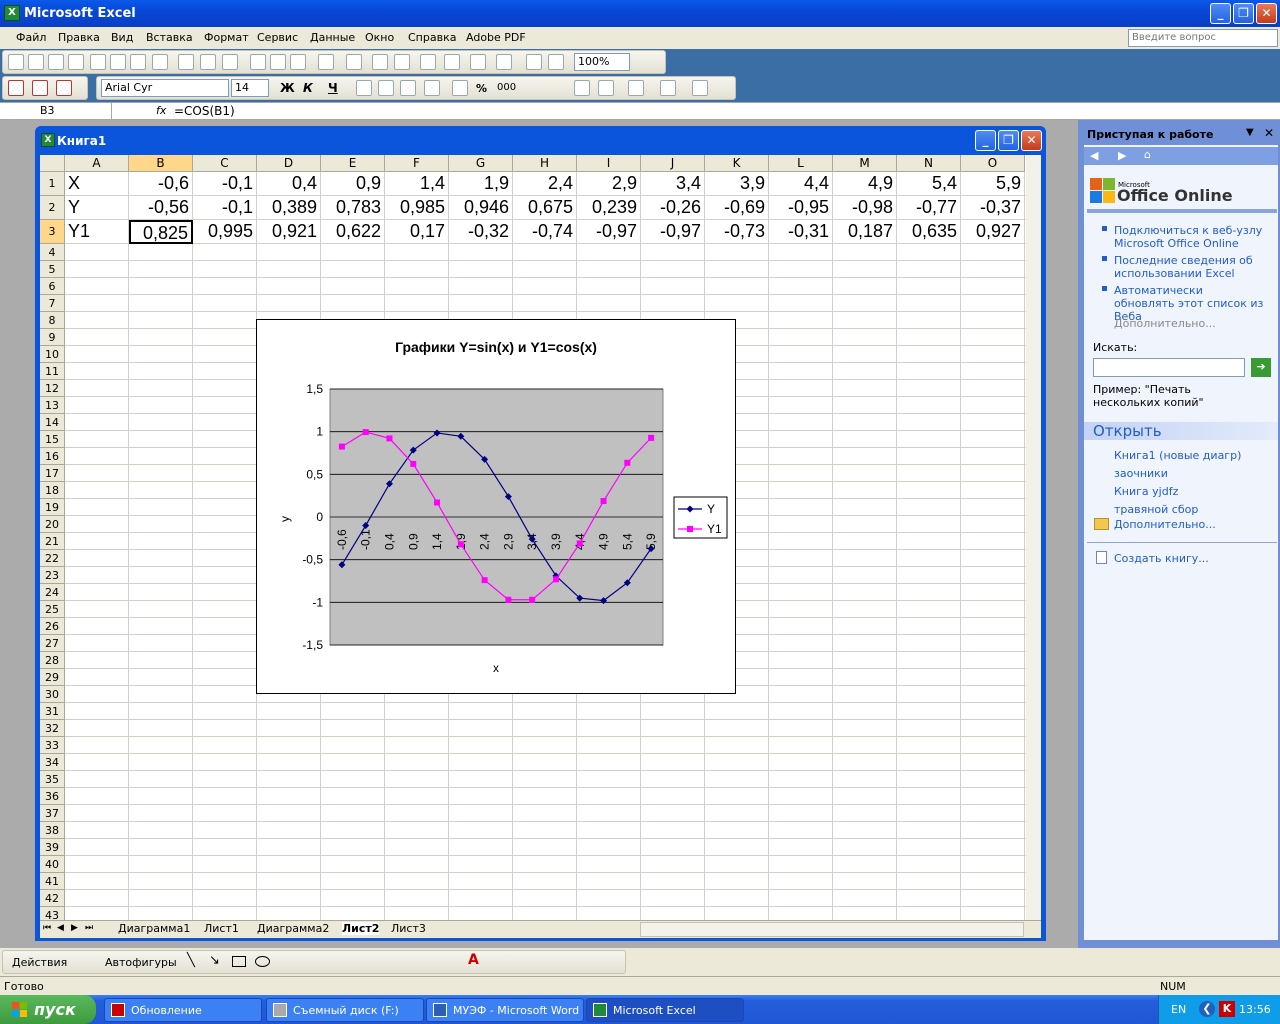  Describe the element at coordinates (379, 37) in the screenshot. I see `menu-item: Окно` at that location.